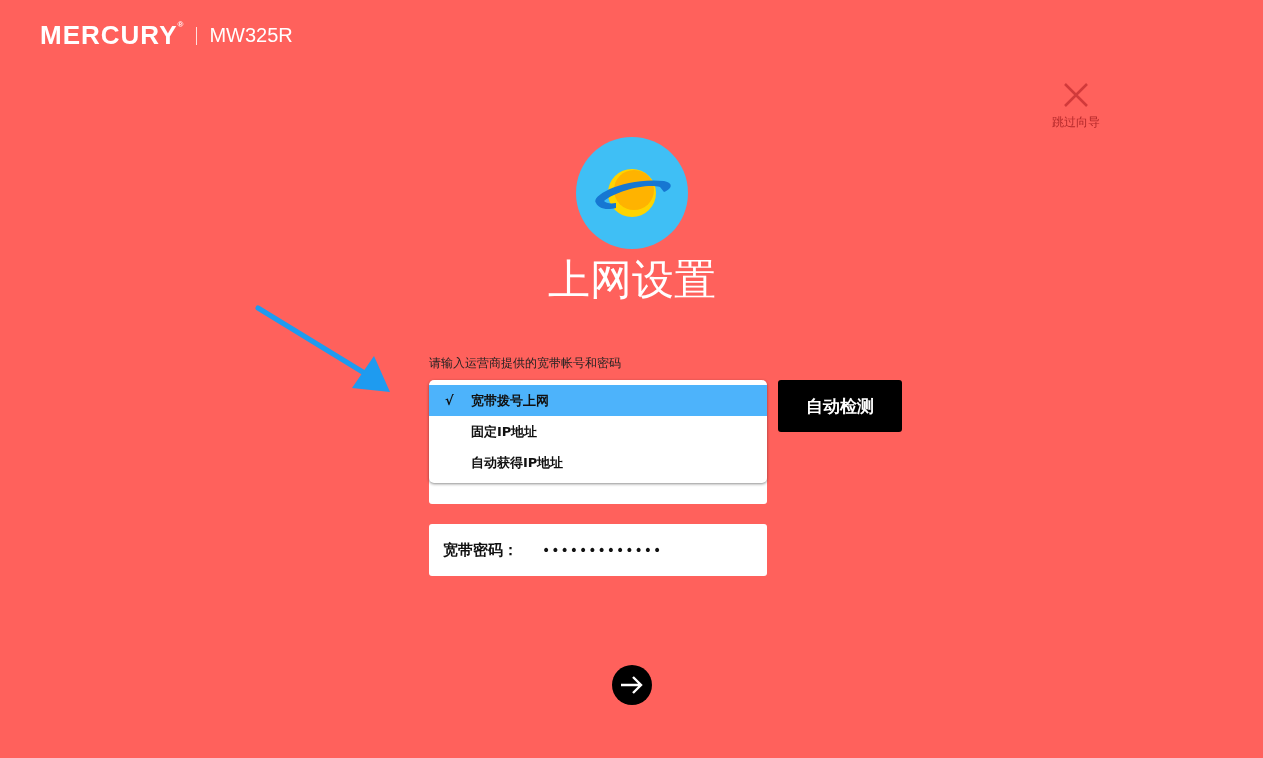  I want to click on next-button, so click(631, 685).